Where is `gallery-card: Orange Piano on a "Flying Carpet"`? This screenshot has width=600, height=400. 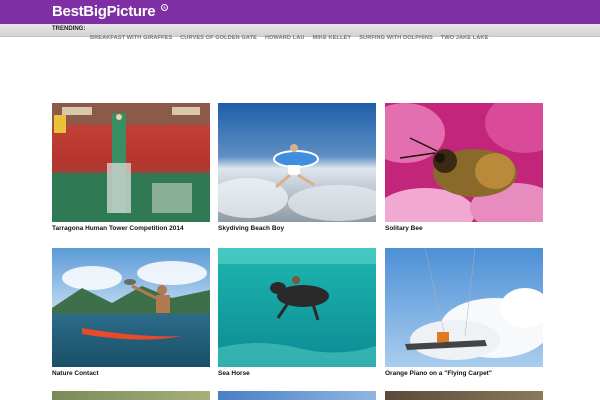
gallery-card: Orange Piano on a "Flying Carpet" is located at coordinates (464, 312).